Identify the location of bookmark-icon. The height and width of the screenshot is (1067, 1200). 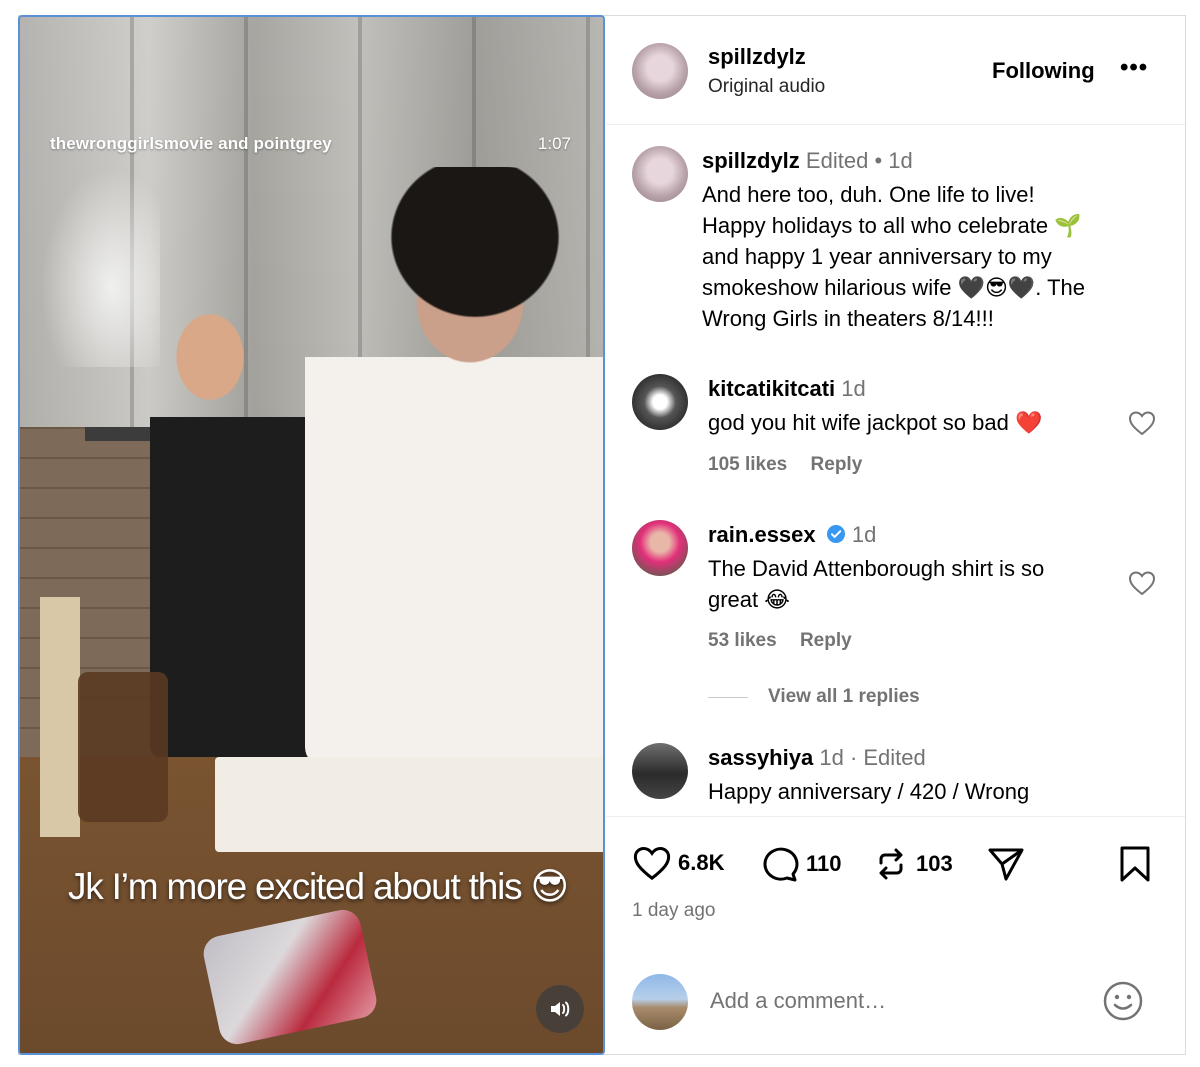
(1135, 864).